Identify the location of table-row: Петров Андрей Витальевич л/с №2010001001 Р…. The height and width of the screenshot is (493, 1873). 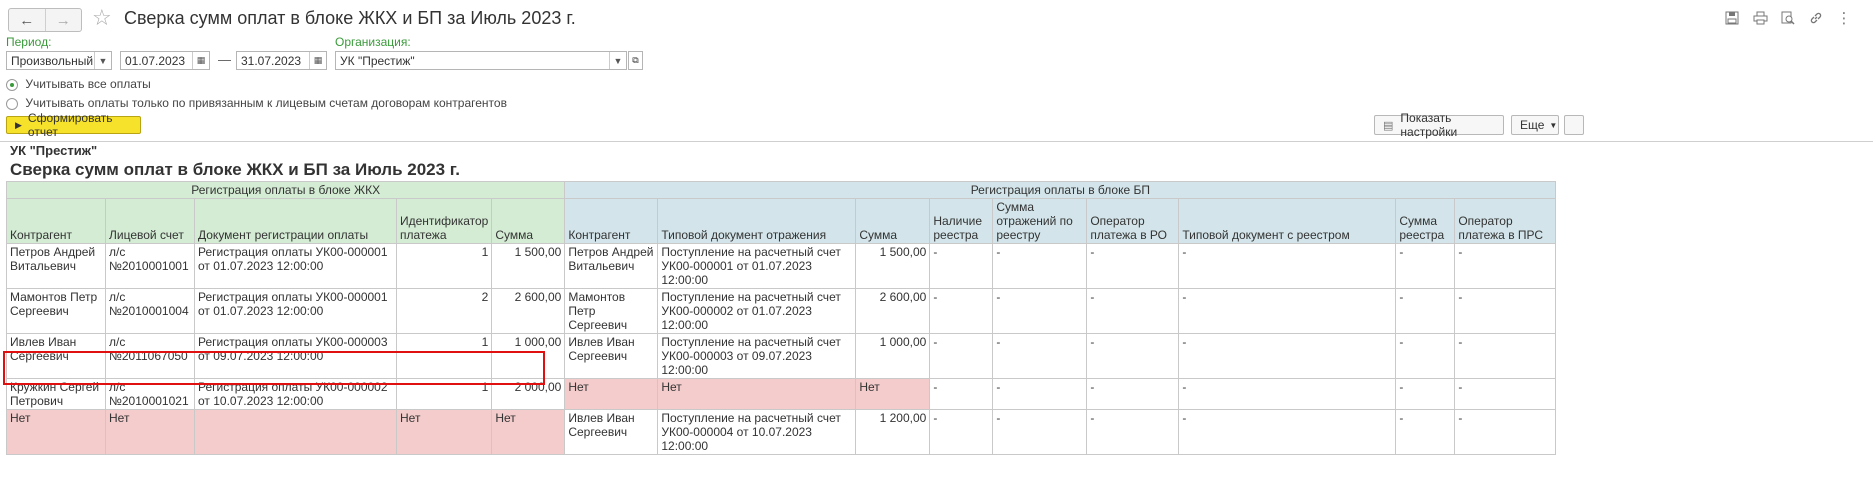
(781, 266).